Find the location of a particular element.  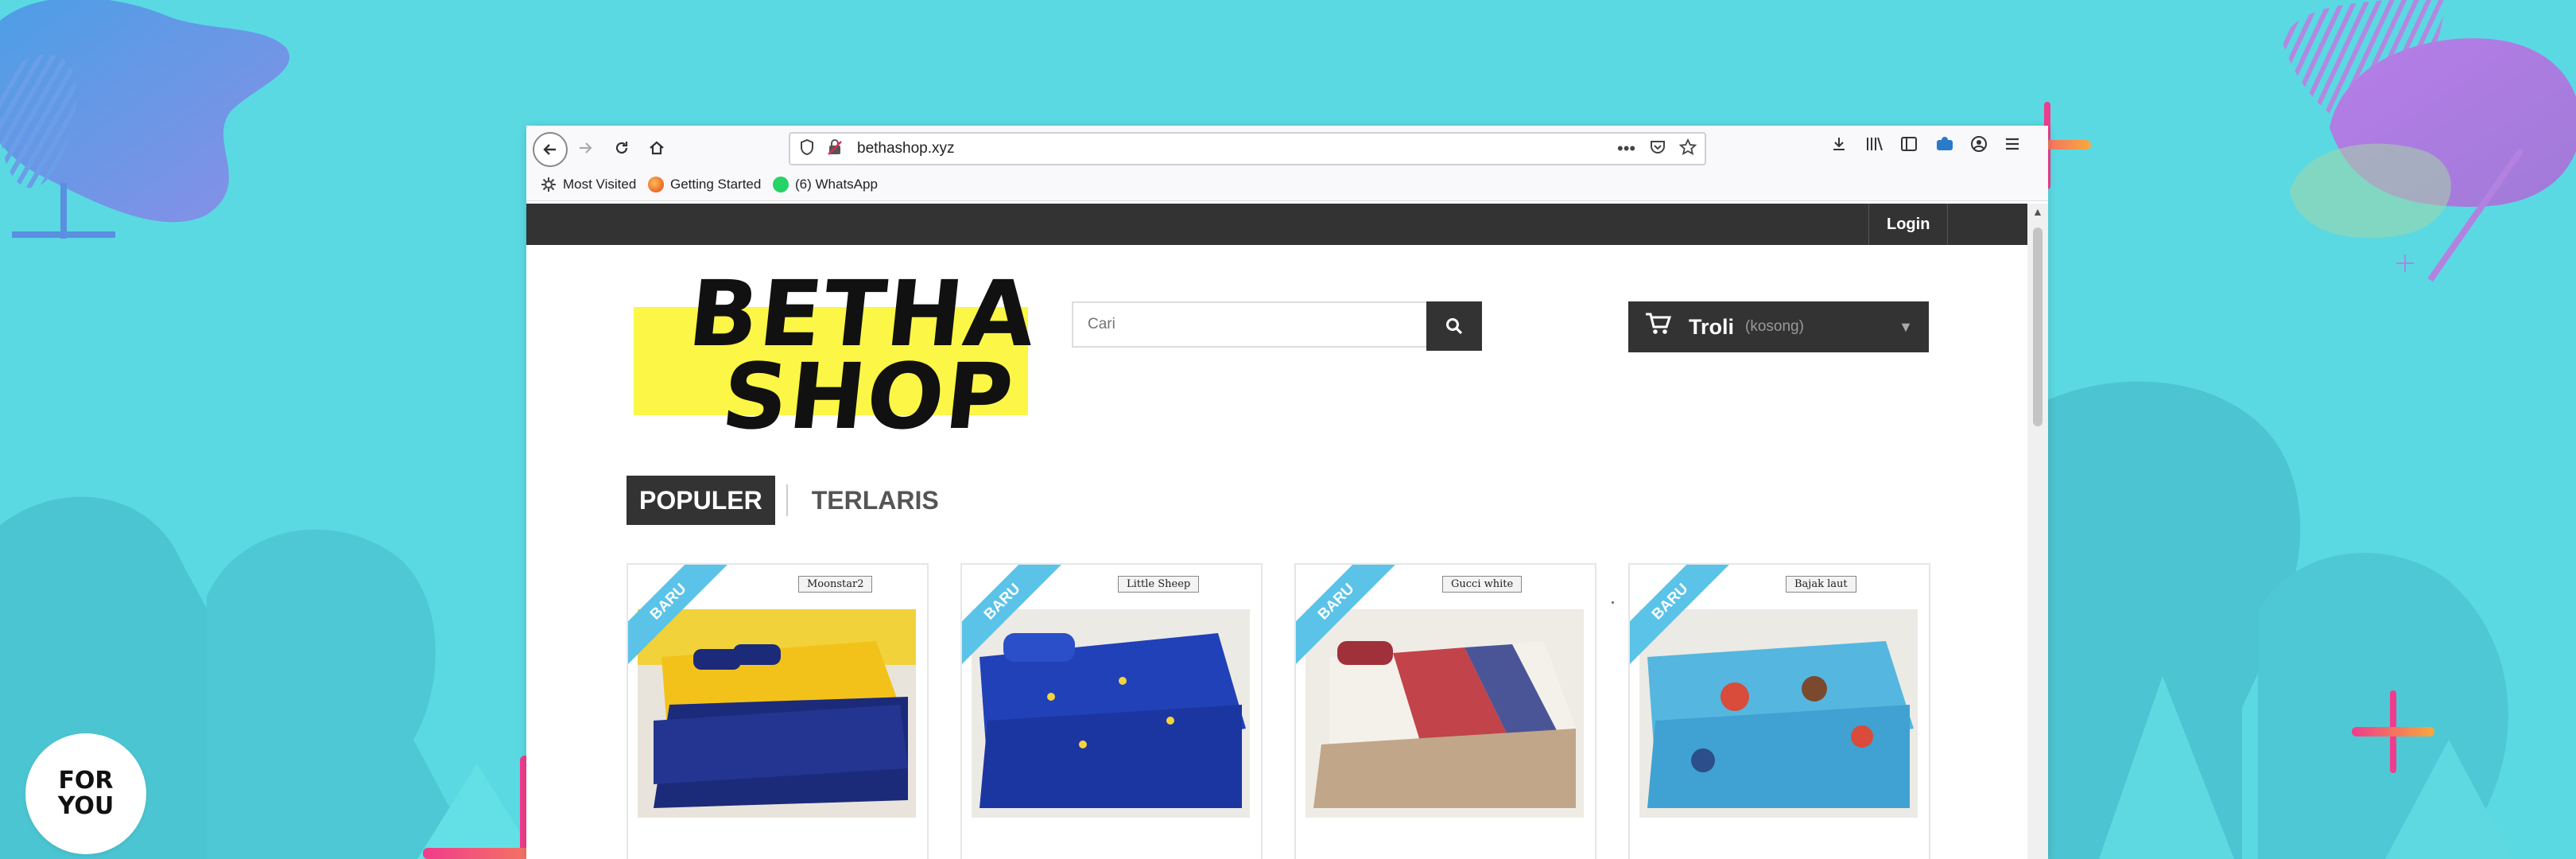

account-icon is located at coordinates (1979, 146).